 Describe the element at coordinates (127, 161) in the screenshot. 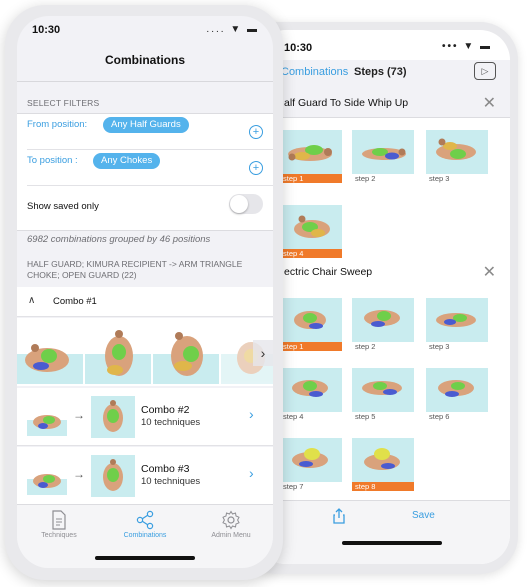

I see `to-position-chip: Any Chokes` at that location.